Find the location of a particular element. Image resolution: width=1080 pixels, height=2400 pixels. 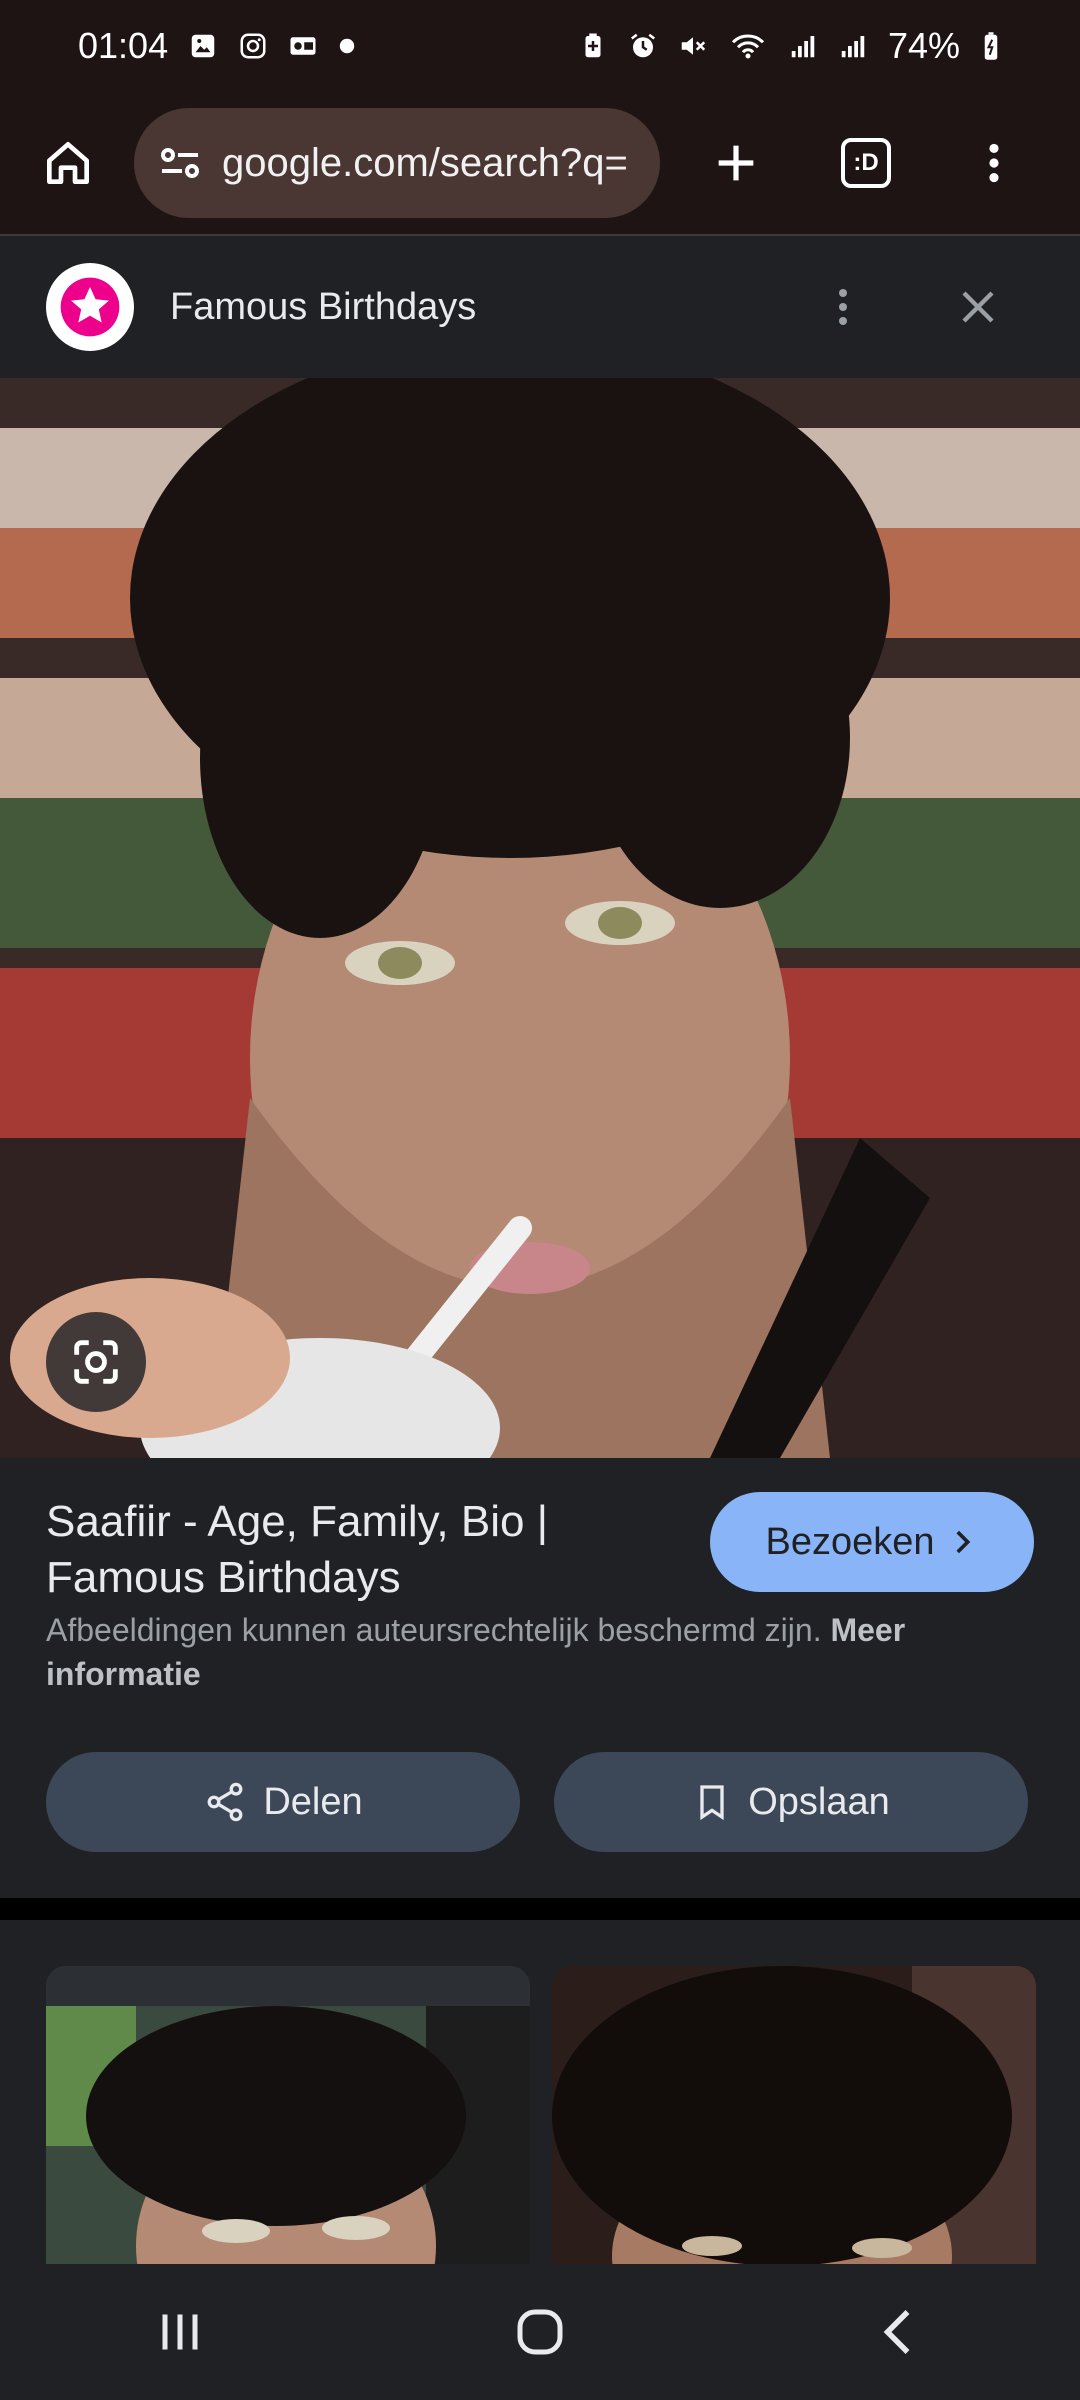

back-button is located at coordinates (900, 2332).